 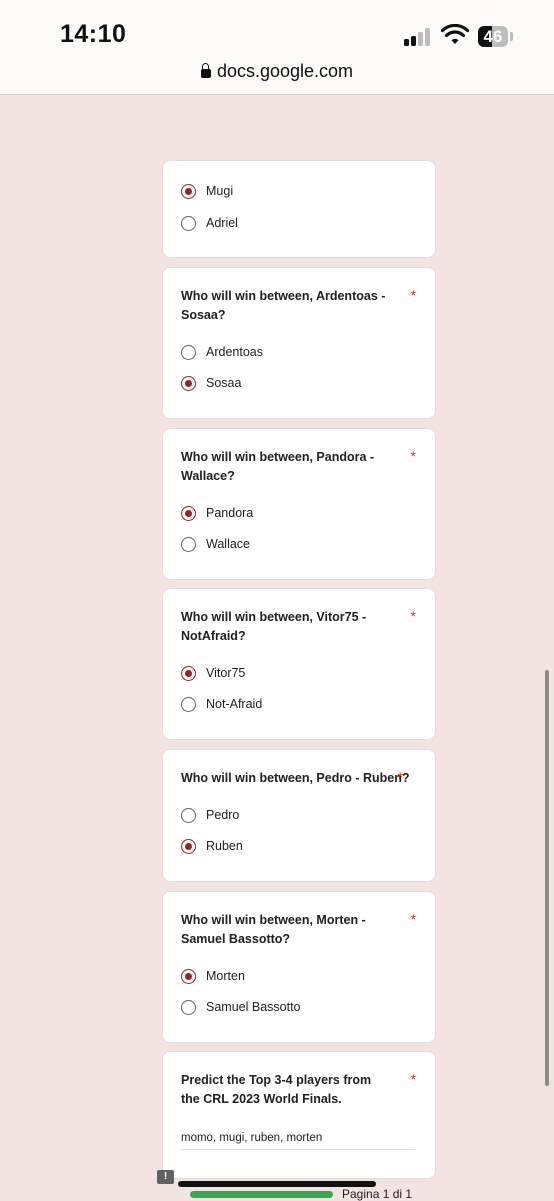 I want to click on lock-icon, so click(x=205, y=70).